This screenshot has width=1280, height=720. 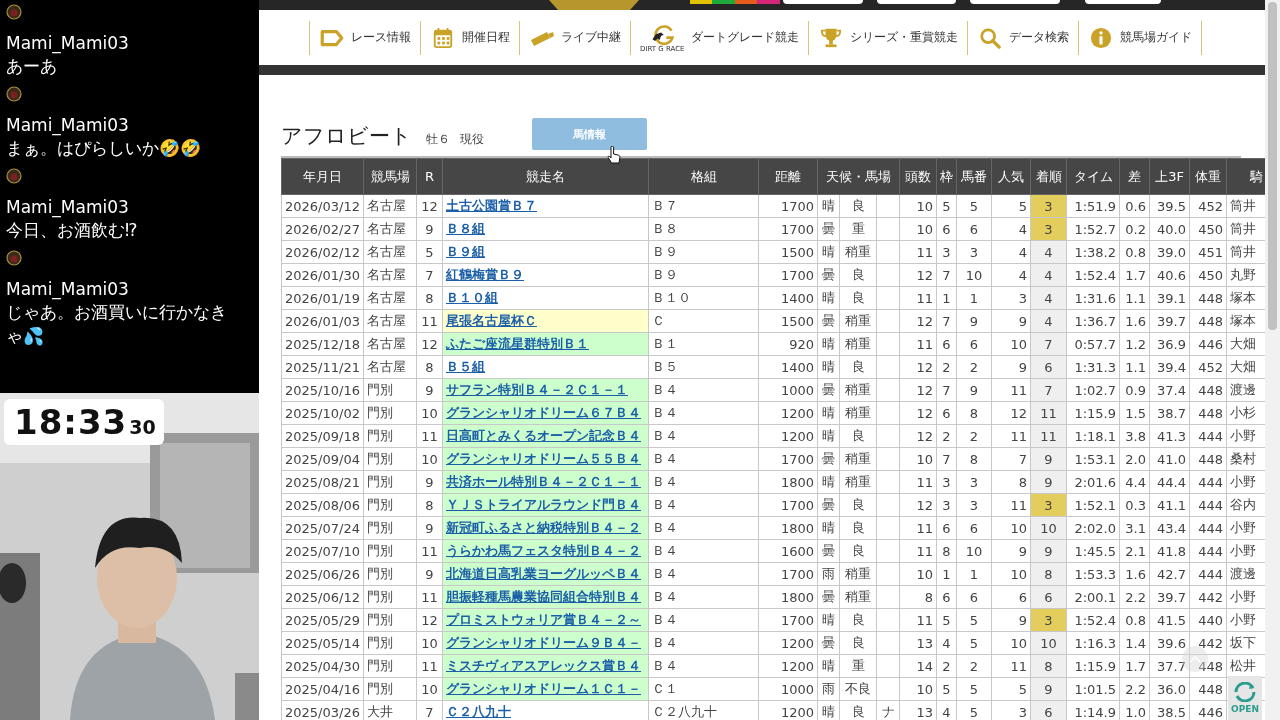 I want to click on scrollbar, so click(x=1272, y=360).